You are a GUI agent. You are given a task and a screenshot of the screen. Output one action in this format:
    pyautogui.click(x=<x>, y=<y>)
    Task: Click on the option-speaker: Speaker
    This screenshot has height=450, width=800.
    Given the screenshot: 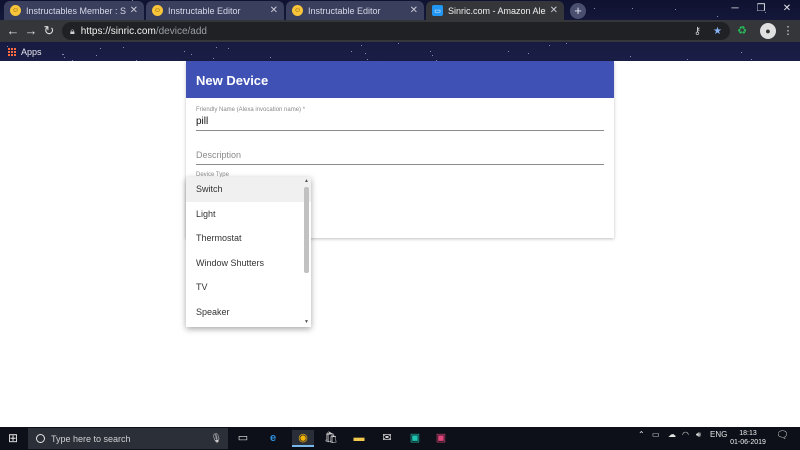 What is the action you would take?
    pyautogui.click(x=248, y=312)
    